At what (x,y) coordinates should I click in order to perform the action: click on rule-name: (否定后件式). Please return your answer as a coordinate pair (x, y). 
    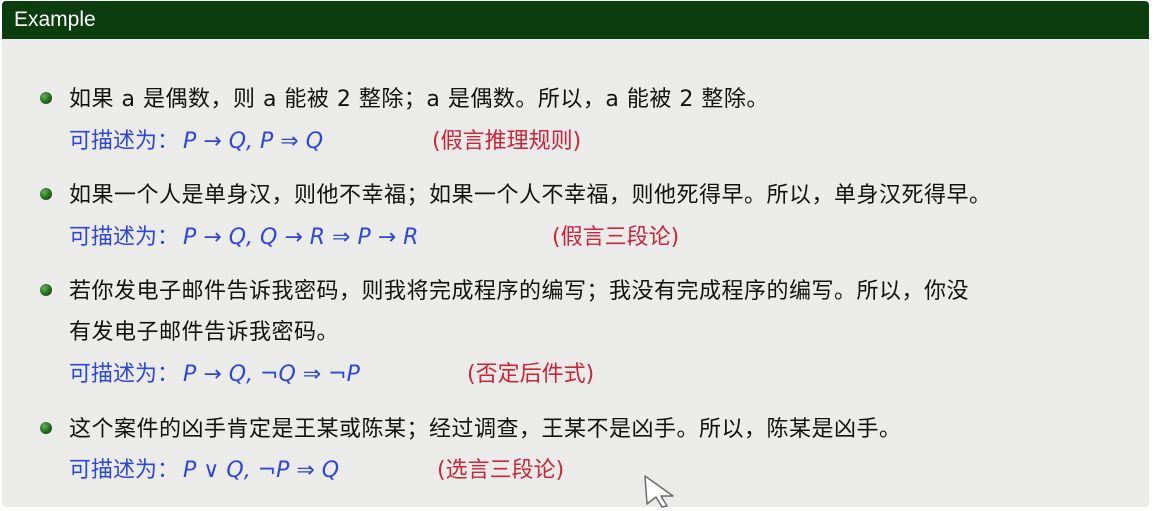
    Looking at the image, I should click on (531, 374).